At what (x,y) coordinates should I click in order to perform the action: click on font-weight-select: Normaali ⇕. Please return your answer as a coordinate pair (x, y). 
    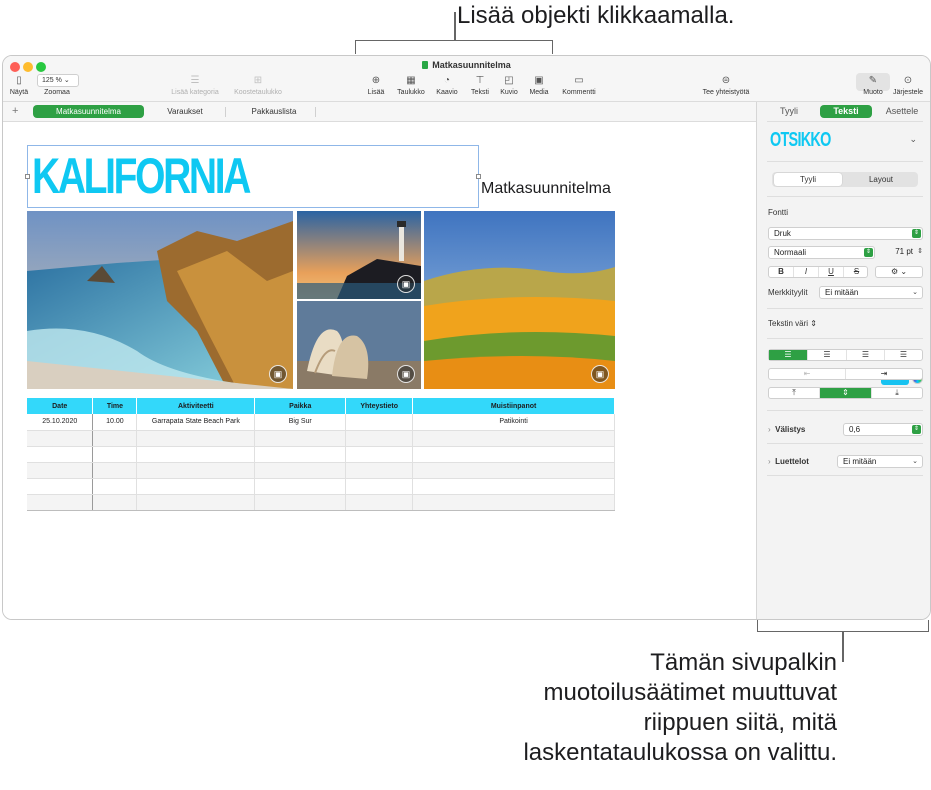
    Looking at the image, I should click on (821, 252).